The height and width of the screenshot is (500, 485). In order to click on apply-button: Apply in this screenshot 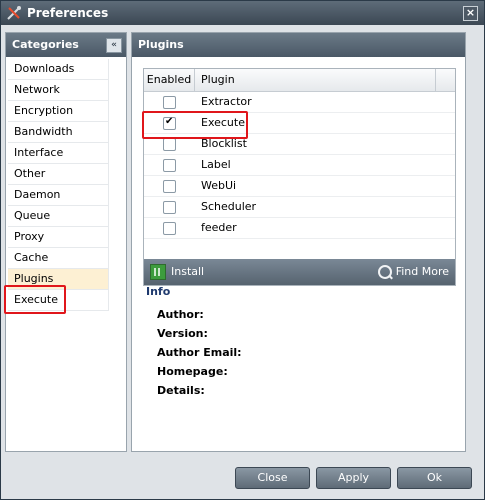, I will do `click(353, 478)`.